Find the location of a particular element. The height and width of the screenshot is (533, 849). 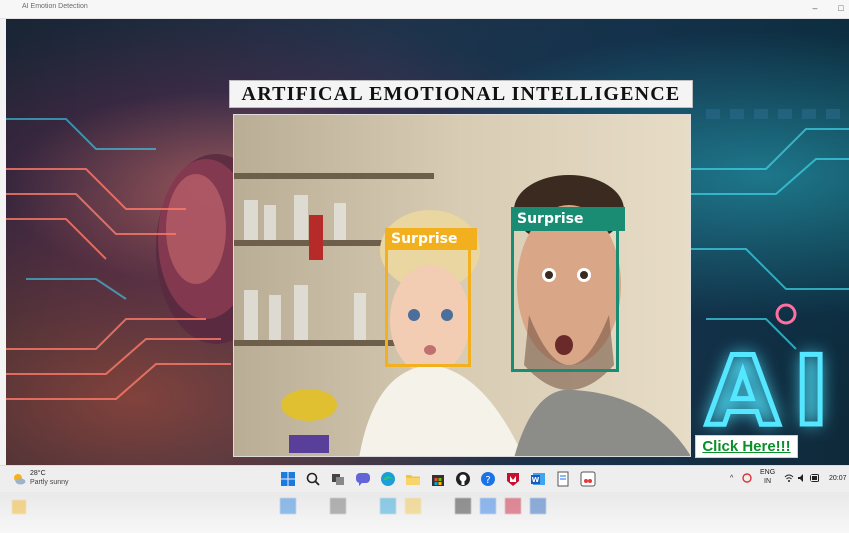

click-here-button: Click Here!!! is located at coordinates (746, 446).